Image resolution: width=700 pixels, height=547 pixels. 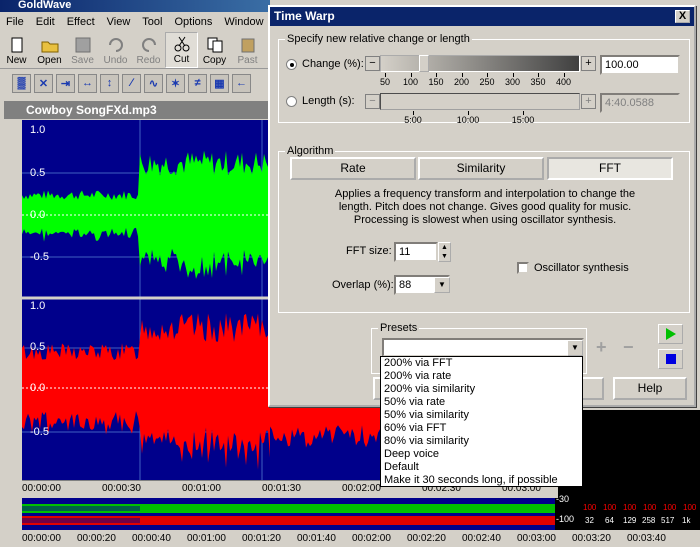 I want to click on spectrum-freq-5: 517, so click(x=668, y=520).